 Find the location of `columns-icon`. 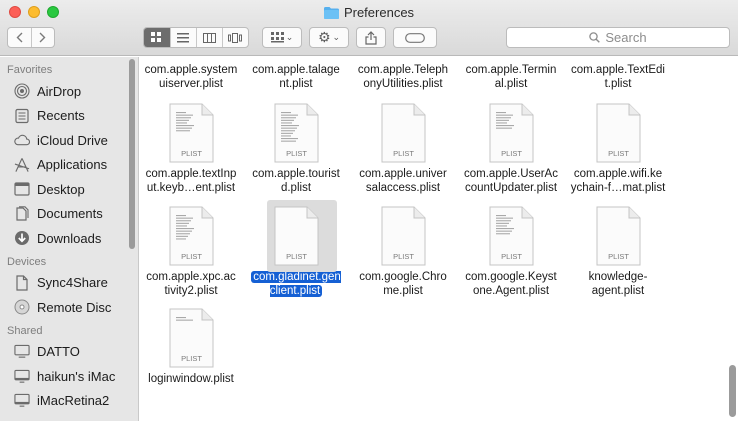

columns-icon is located at coordinates (209, 37).